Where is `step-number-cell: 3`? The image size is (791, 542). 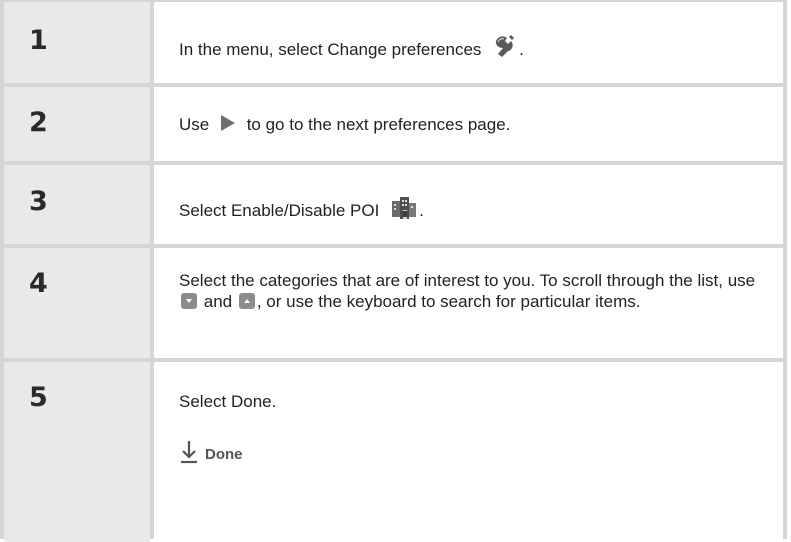
step-number-cell: 3 is located at coordinates (77, 204).